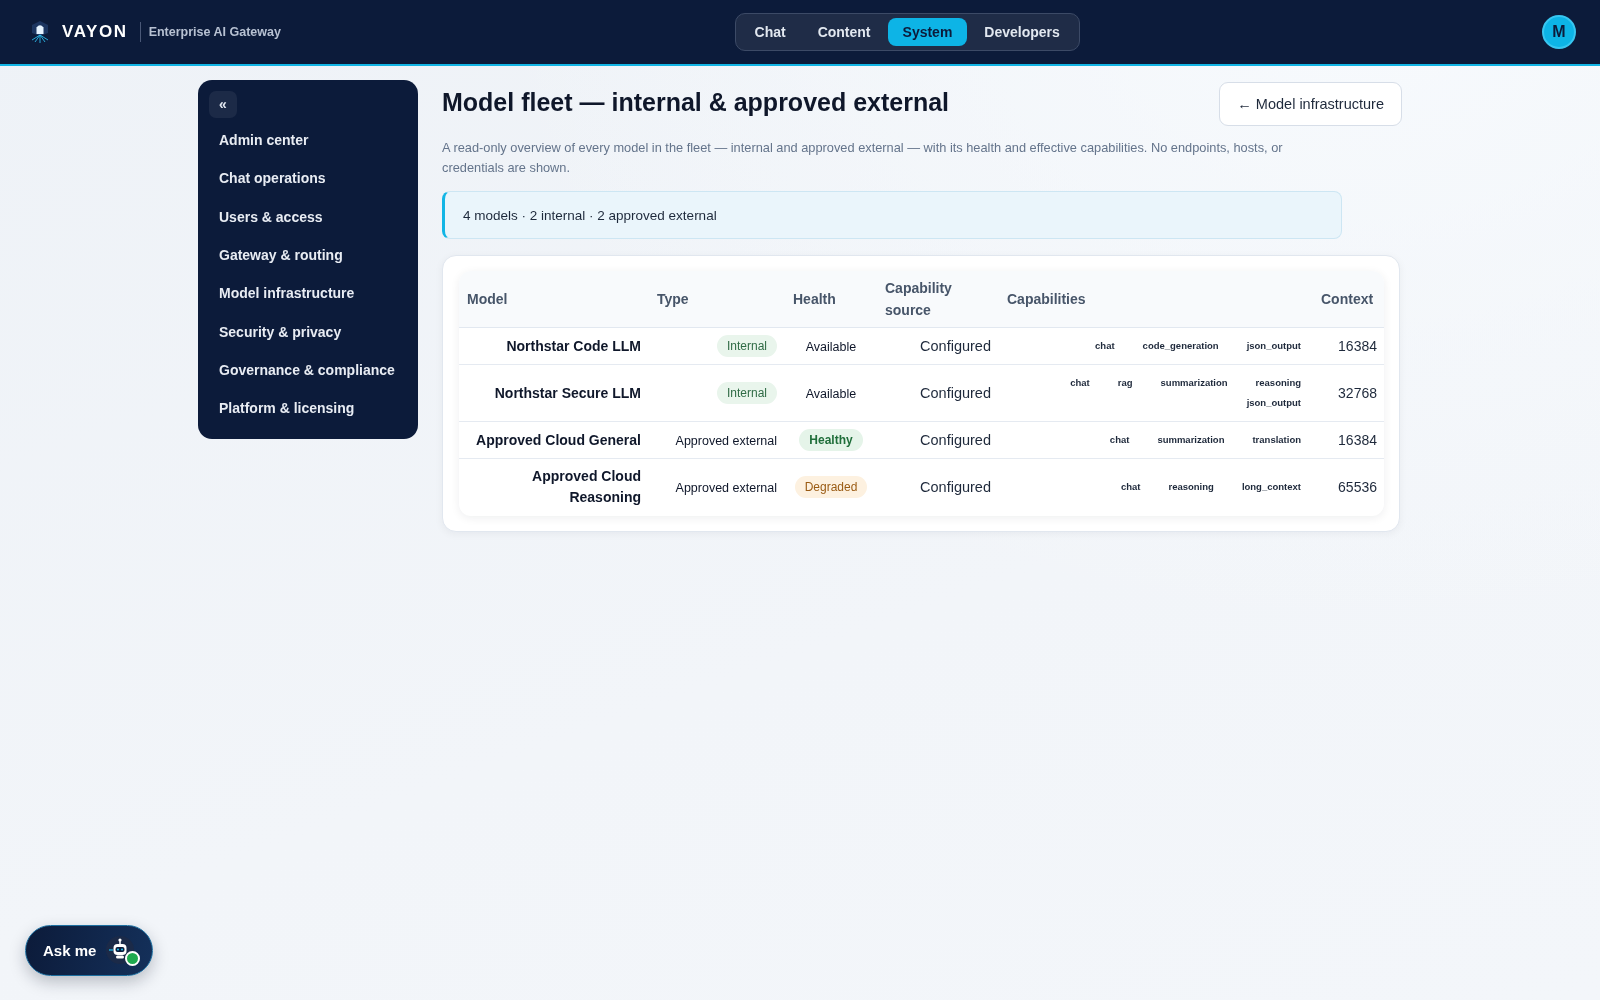  I want to click on nav-tab: Content, so click(844, 32).